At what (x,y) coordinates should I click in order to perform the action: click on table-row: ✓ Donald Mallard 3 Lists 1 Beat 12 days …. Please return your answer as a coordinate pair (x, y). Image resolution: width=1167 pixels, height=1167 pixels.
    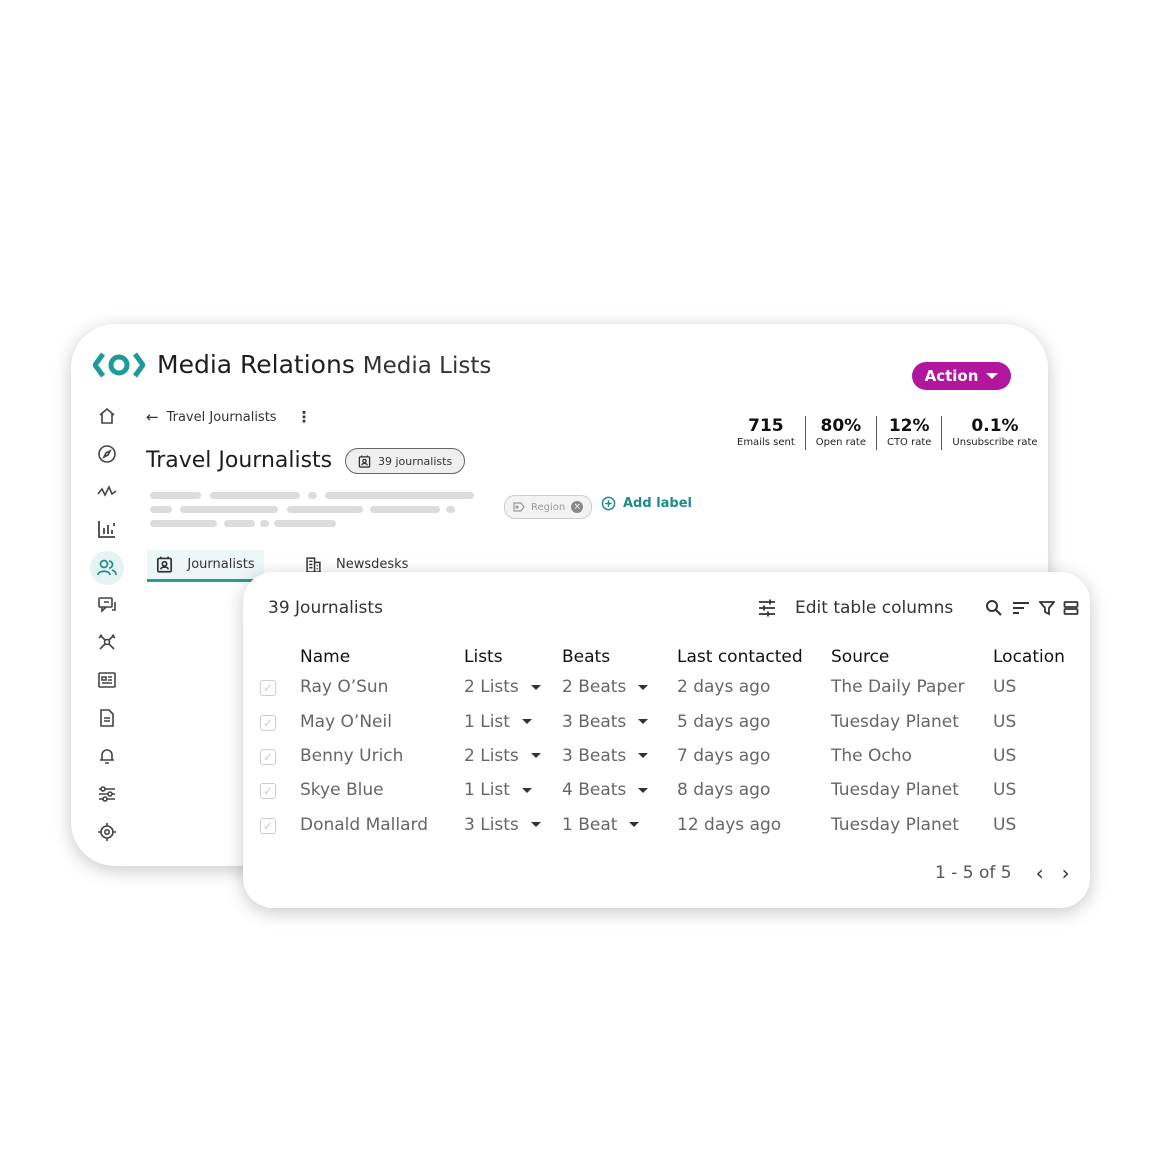
    Looking at the image, I should click on (666, 825).